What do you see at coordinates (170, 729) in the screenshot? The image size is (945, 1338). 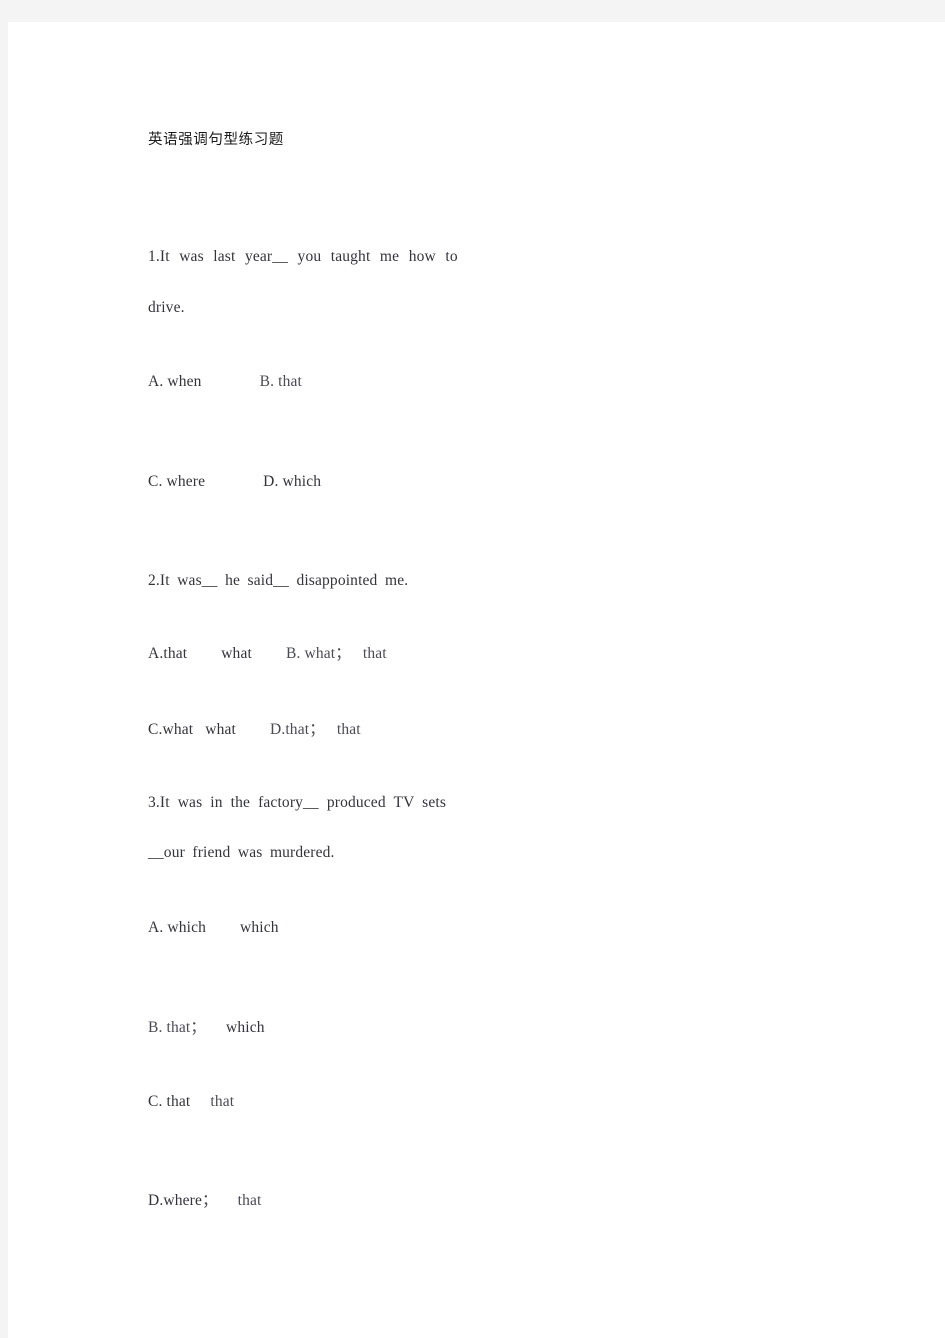 I see `question-2-option-c-first: C.what` at bounding box center [170, 729].